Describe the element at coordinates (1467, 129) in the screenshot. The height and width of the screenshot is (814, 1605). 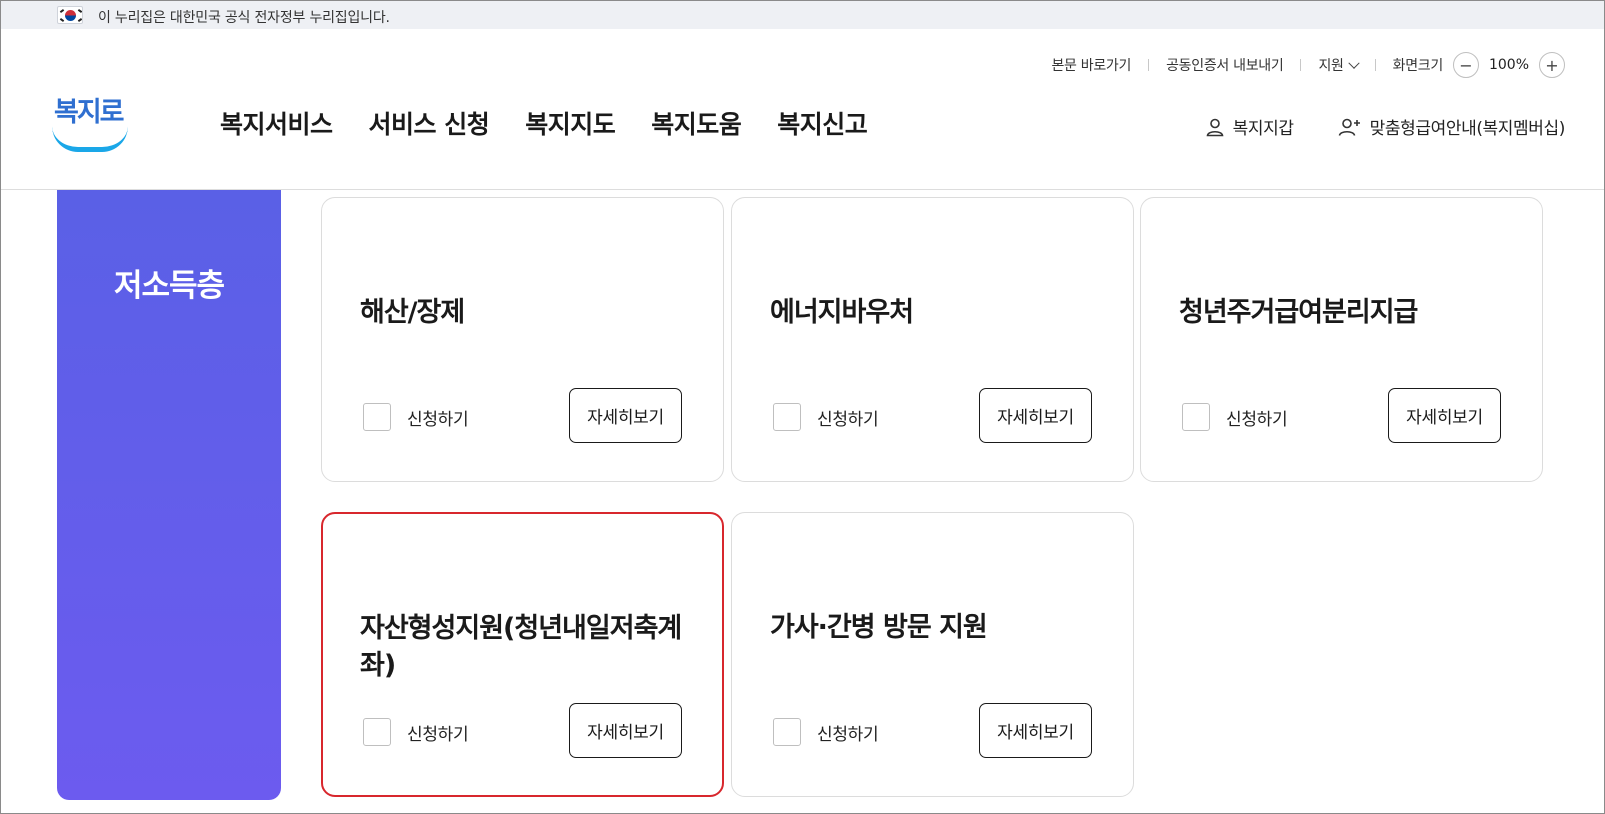
I see `membership-label: 맞춤형급여안내(복지멤버십)` at that location.